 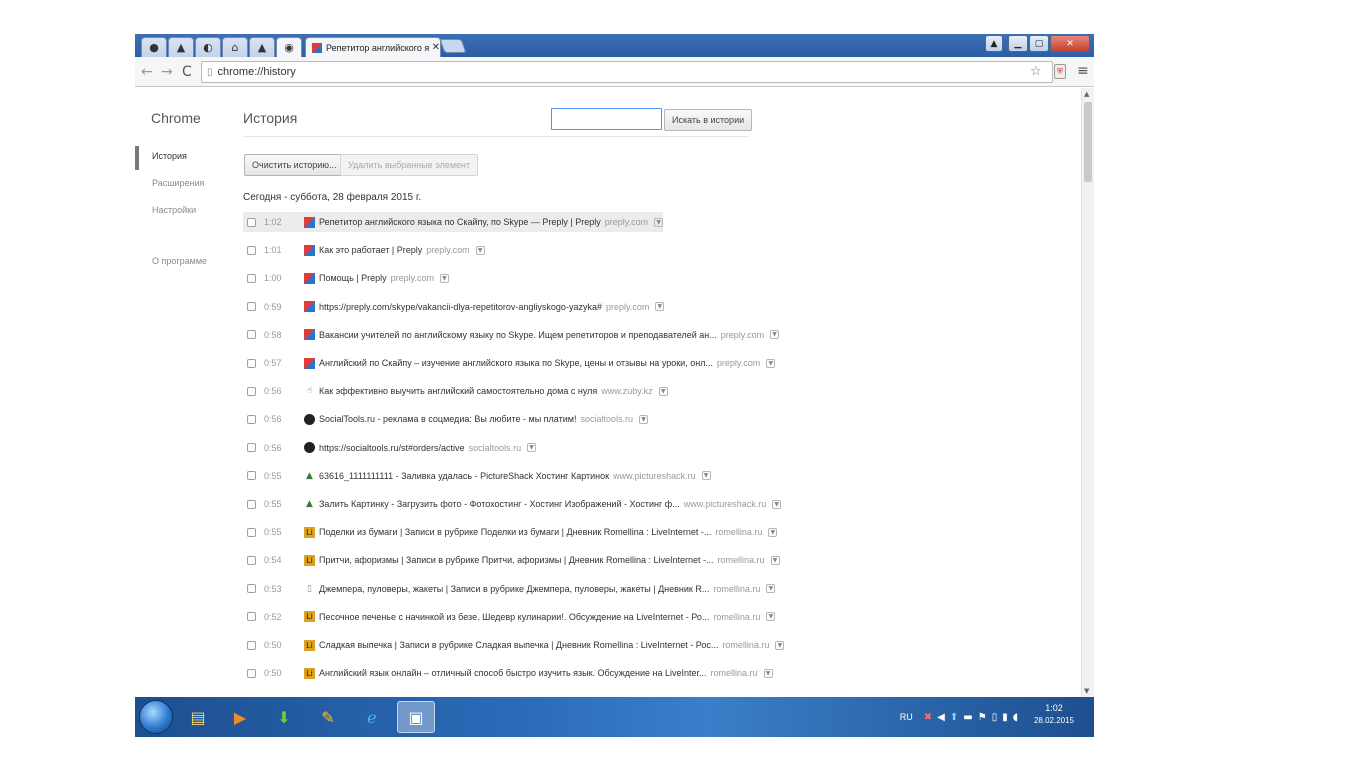 I want to click on pinned-tab-1: ●, so click(x=154, y=47).